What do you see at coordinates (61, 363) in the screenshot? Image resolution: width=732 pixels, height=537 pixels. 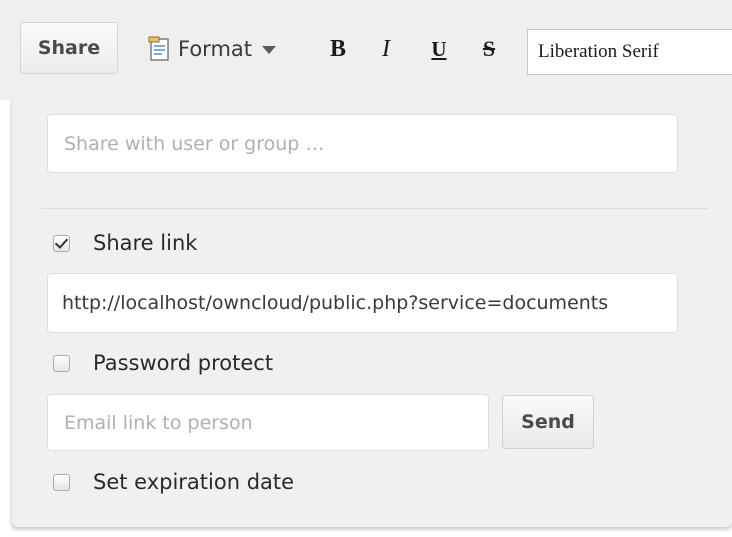 I see `password-protect-checkbox` at bounding box center [61, 363].